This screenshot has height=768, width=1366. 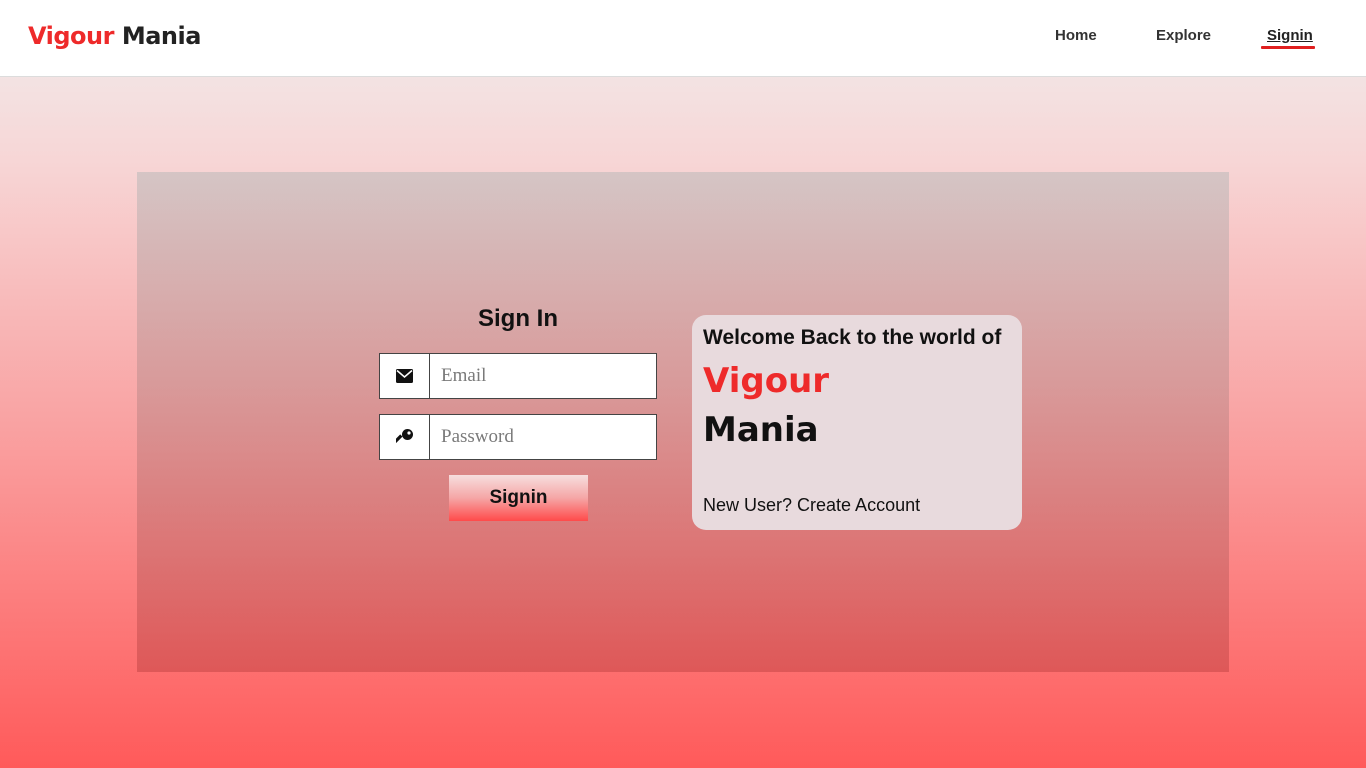 What do you see at coordinates (518, 318) in the screenshot?
I see `signin-title: Sign In` at bounding box center [518, 318].